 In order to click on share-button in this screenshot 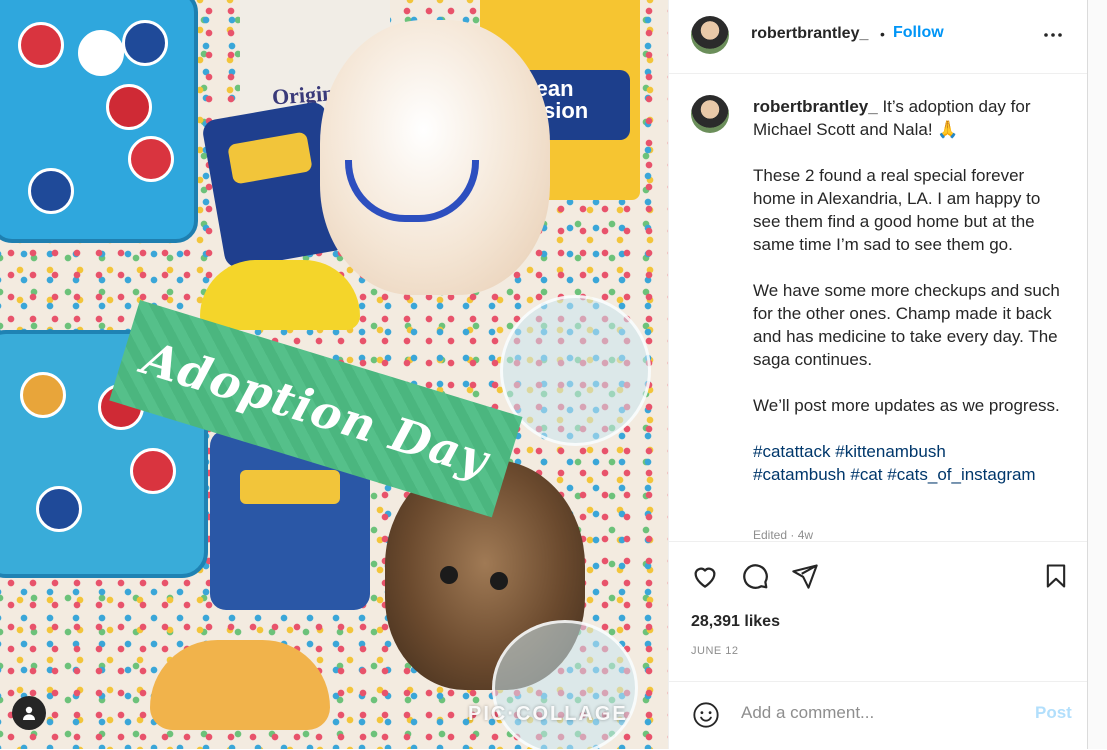, I will do `click(805, 576)`.